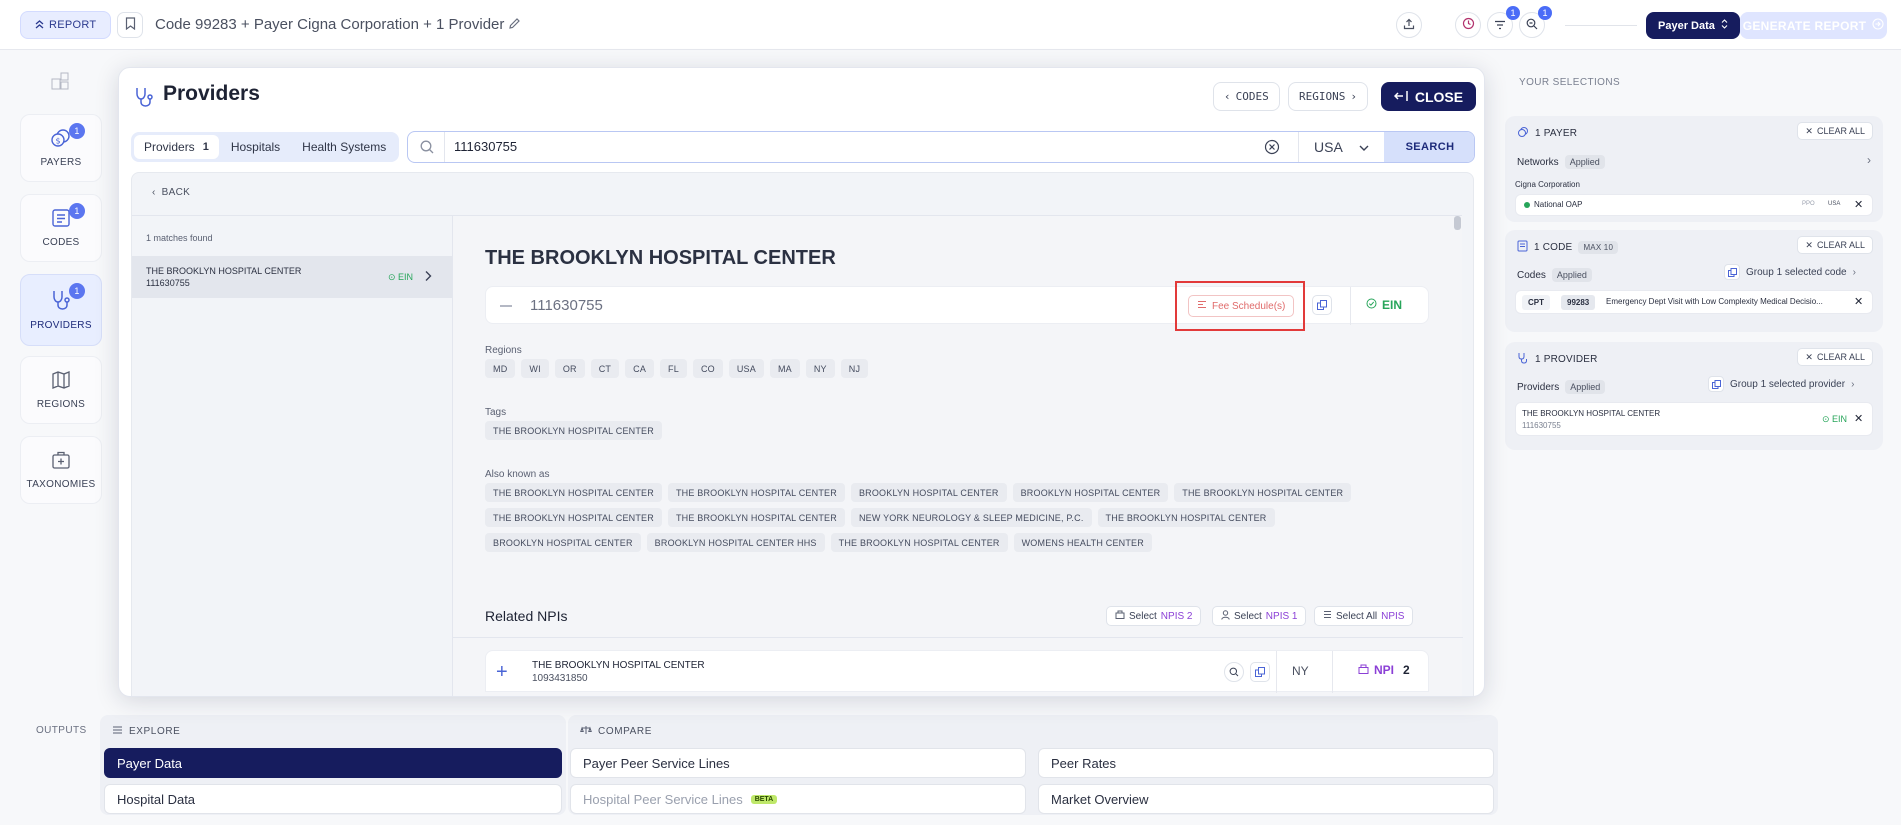 The height and width of the screenshot is (825, 1901). What do you see at coordinates (1322, 305) in the screenshot?
I see `copy-button` at bounding box center [1322, 305].